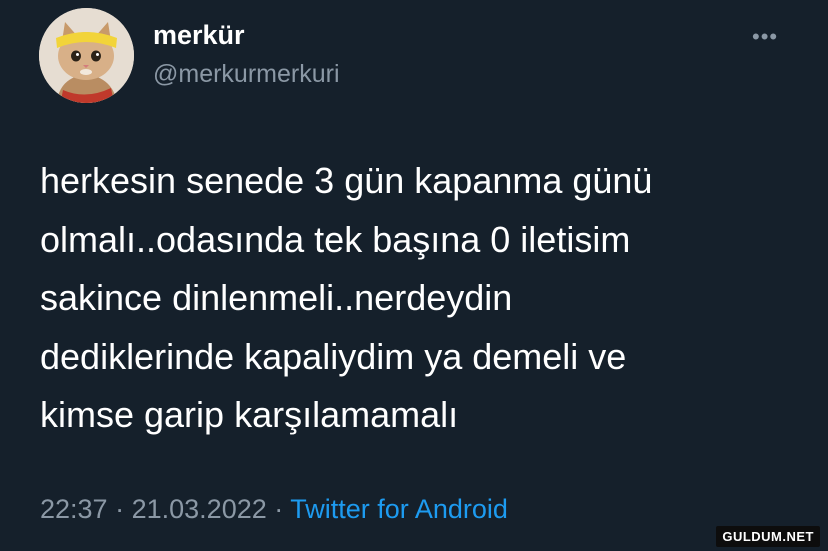  Describe the element at coordinates (346, 180) in the screenshot. I see `tweet-text-line: herkesin senede 3 gün kapanma günü` at that location.